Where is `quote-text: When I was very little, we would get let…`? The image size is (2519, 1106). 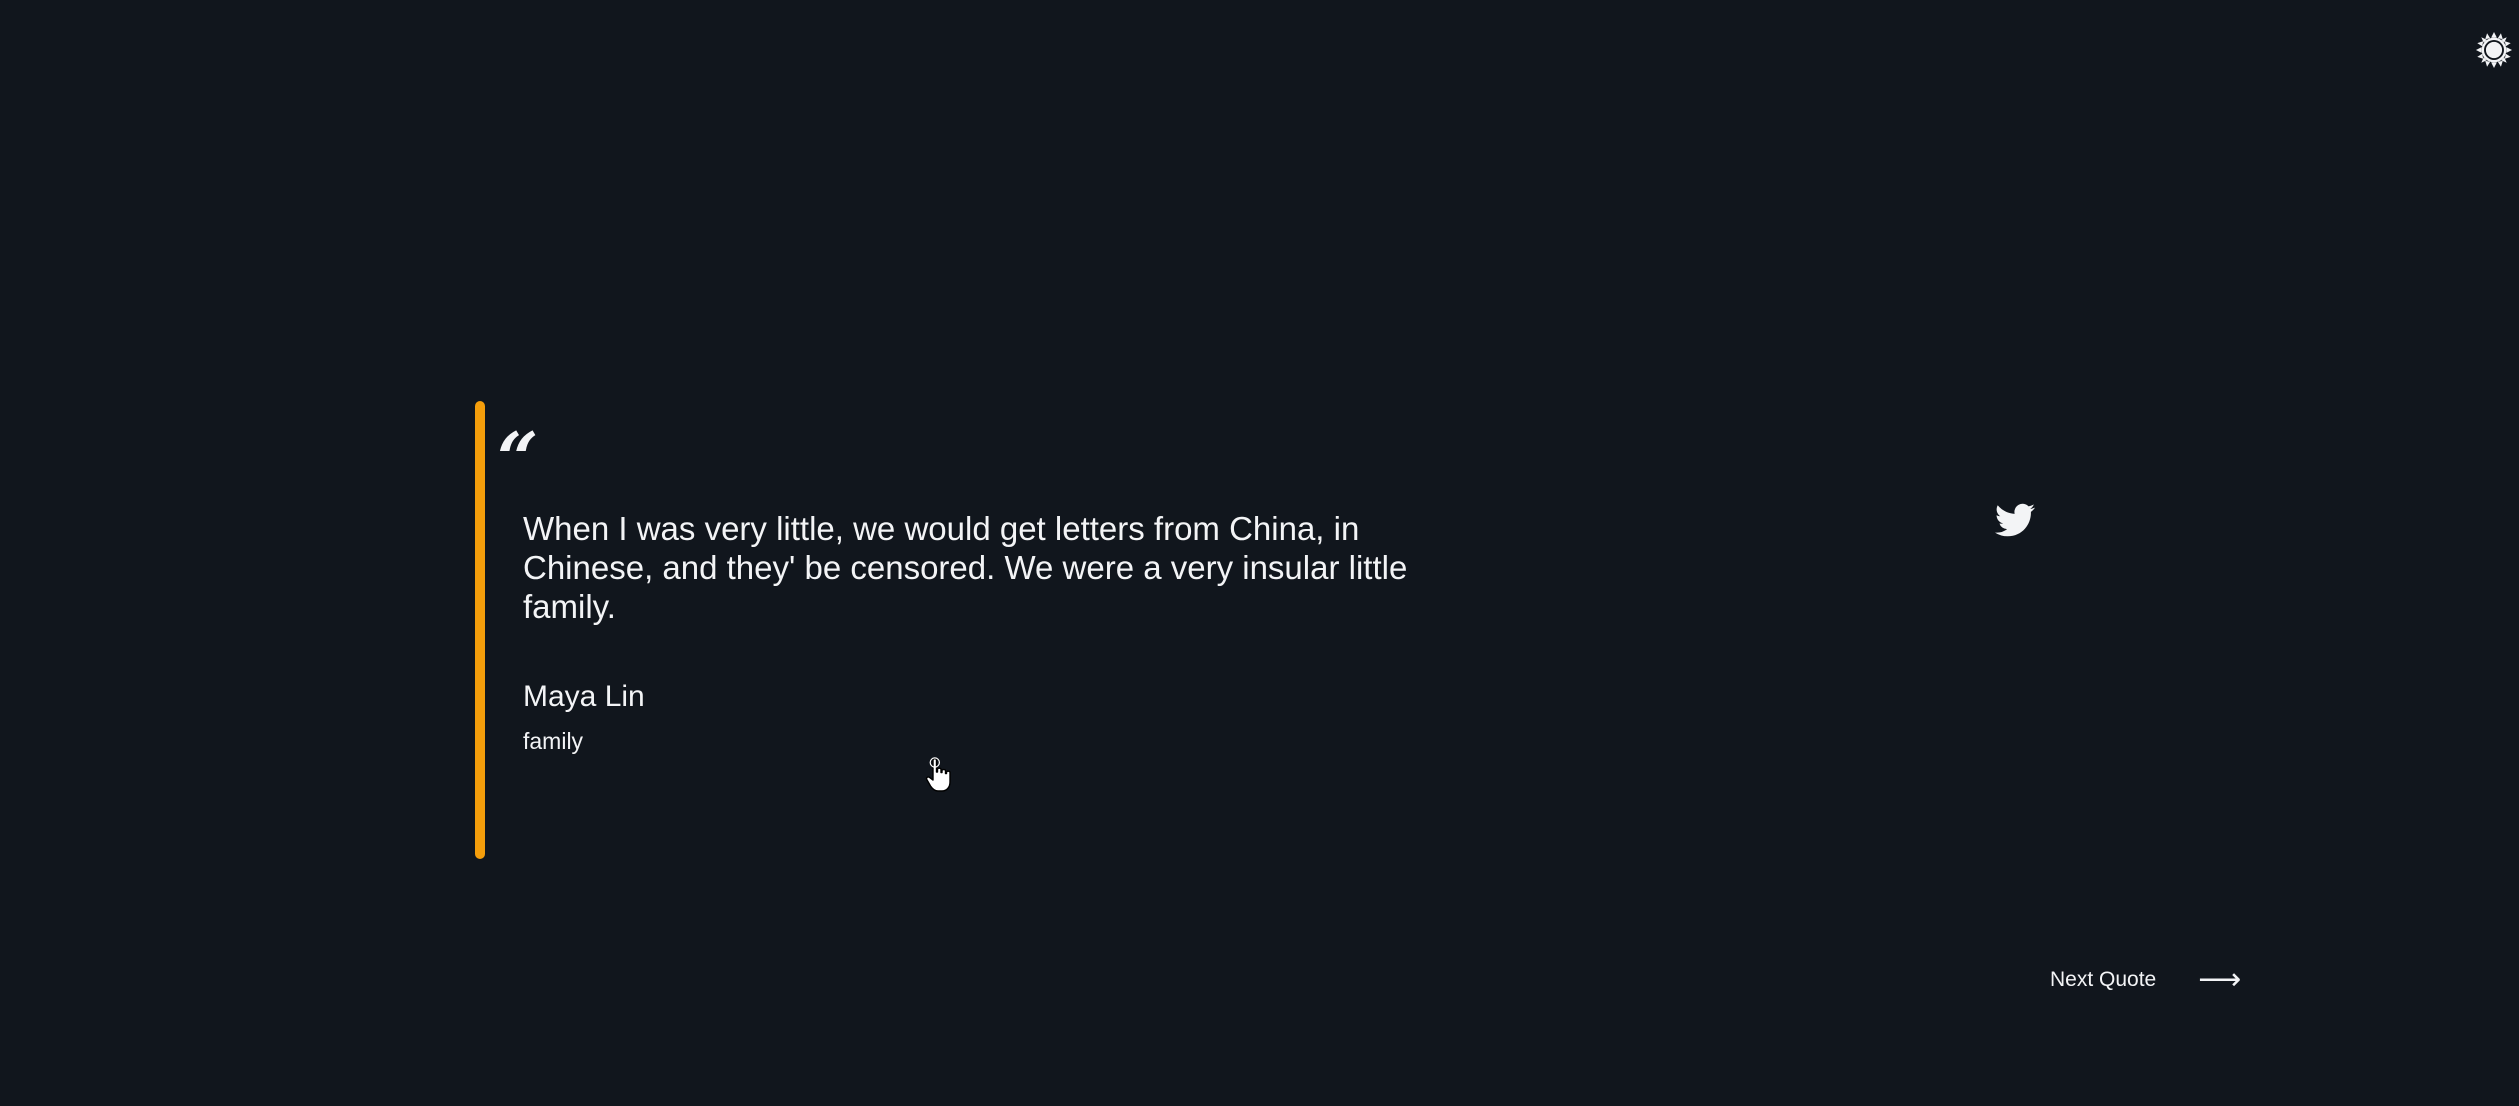
quote-text: When I was very little, we would get let… is located at coordinates (965, 567).